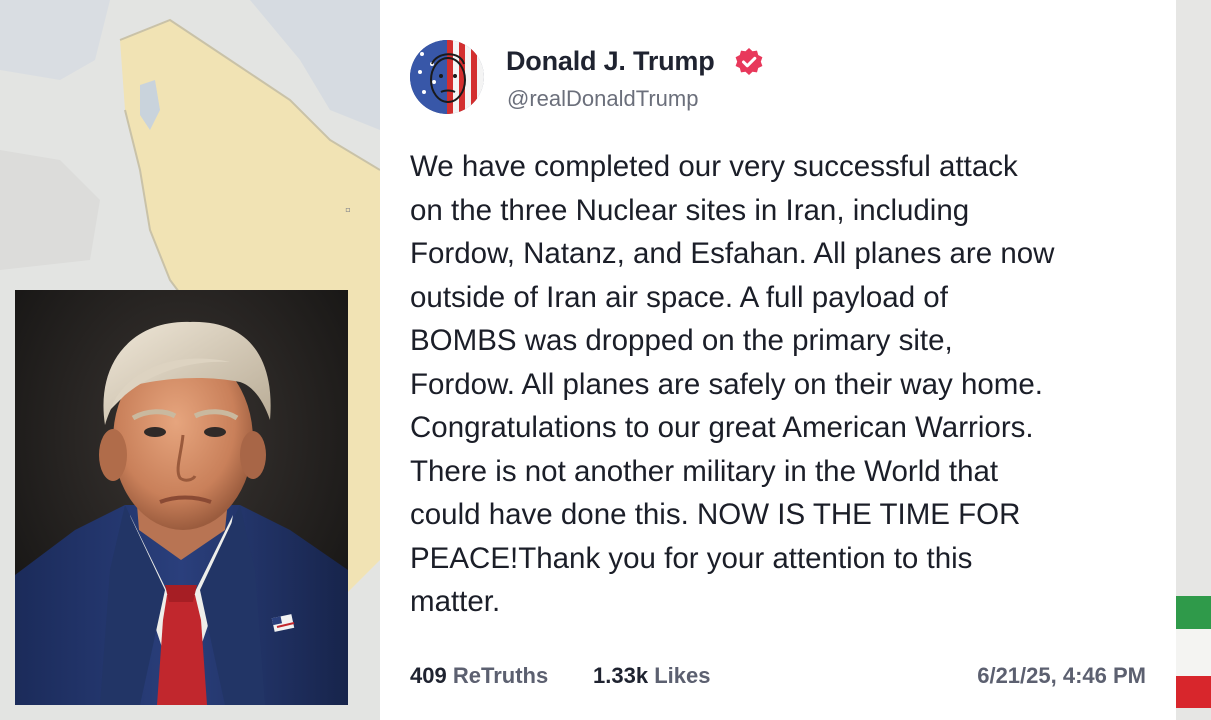 The width and height of the screenshot is (1211, 720). What do you see at coordinates (602, 99) in the screenshot?
I see `user-handle: @realDonaldTrump` at bounding box center [602, 99].